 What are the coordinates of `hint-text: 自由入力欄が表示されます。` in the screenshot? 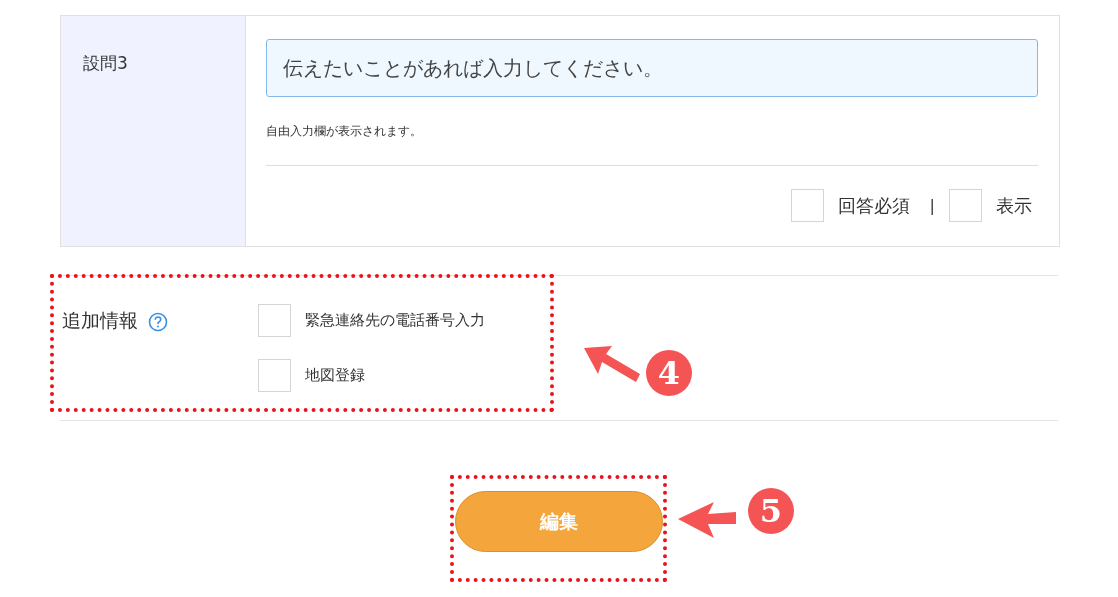 It's located at (344, 131).